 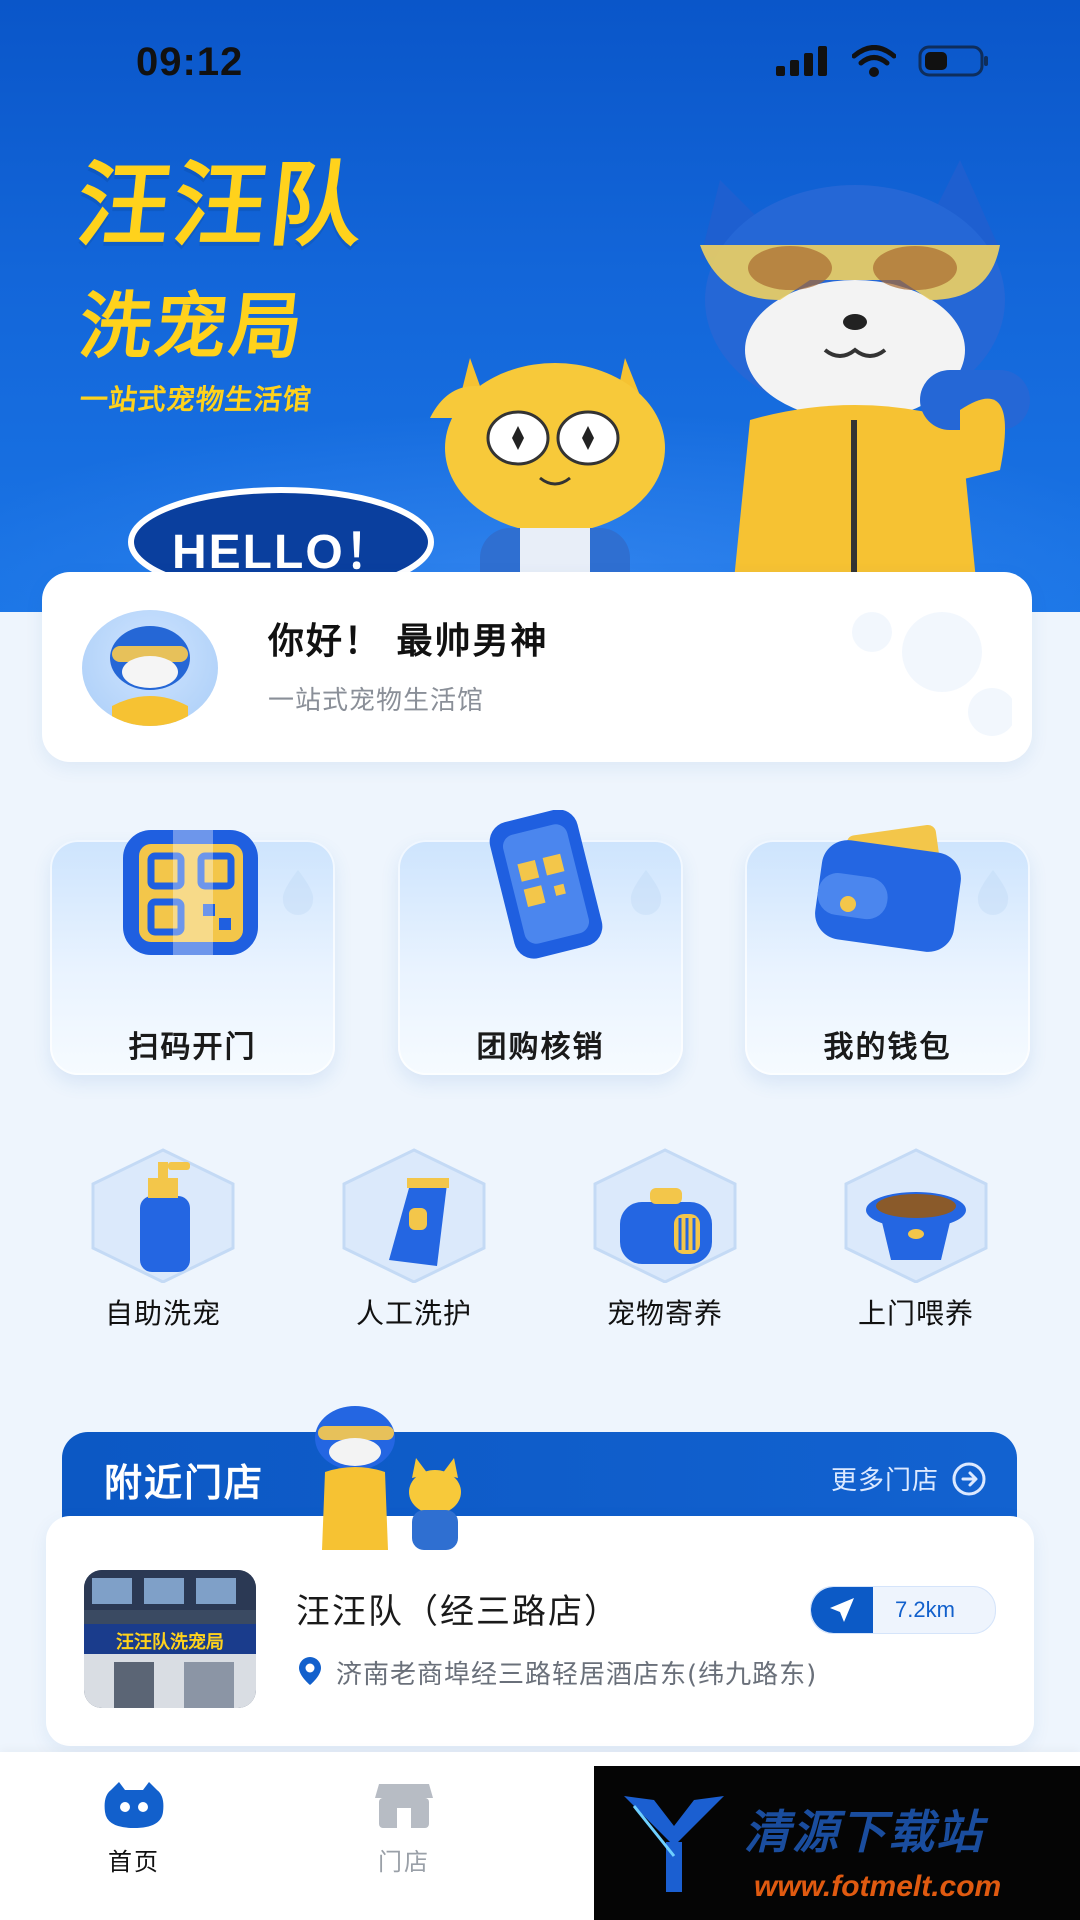 I want to click on wifi-icon, so click(x=874, y=61).